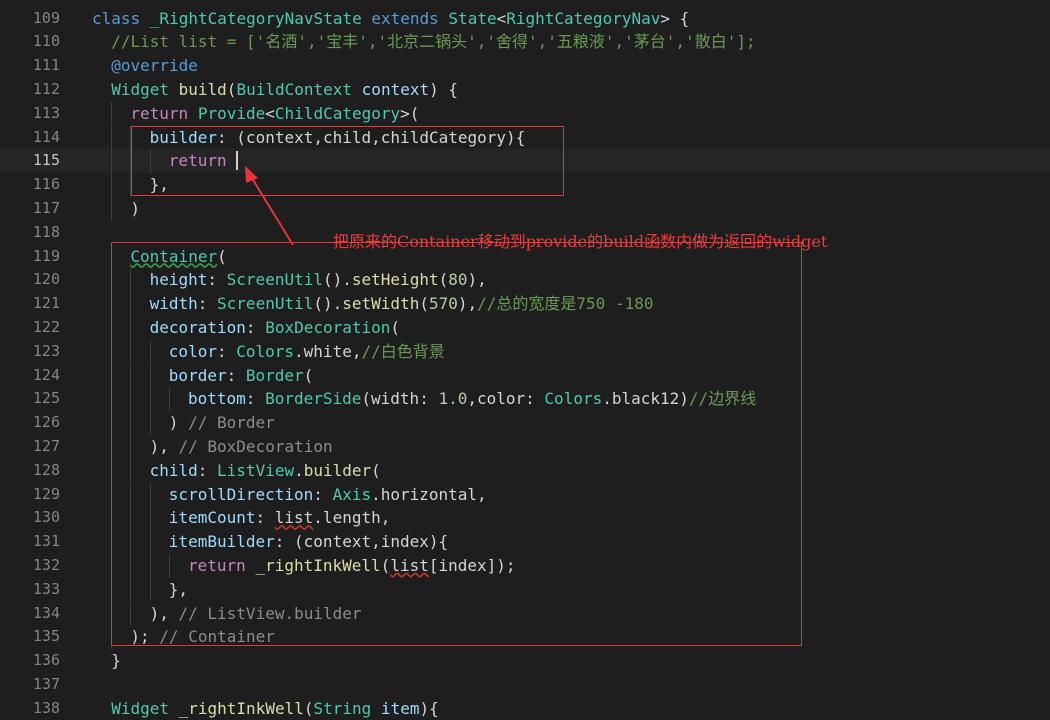 The height and width of the screenshot is (720, 1050). I want to click on line-number: 119, so click(46, 255).